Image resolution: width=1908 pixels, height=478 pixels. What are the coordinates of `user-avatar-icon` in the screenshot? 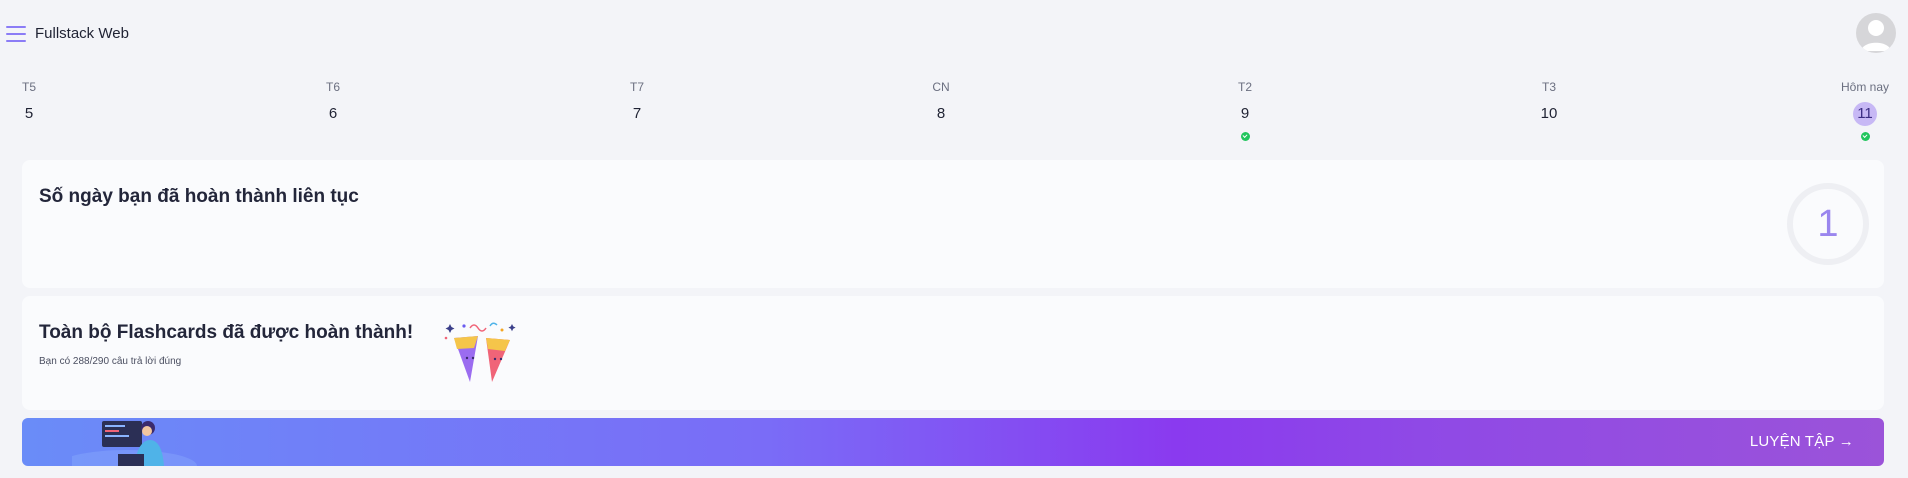 It's located at (1876, 33).